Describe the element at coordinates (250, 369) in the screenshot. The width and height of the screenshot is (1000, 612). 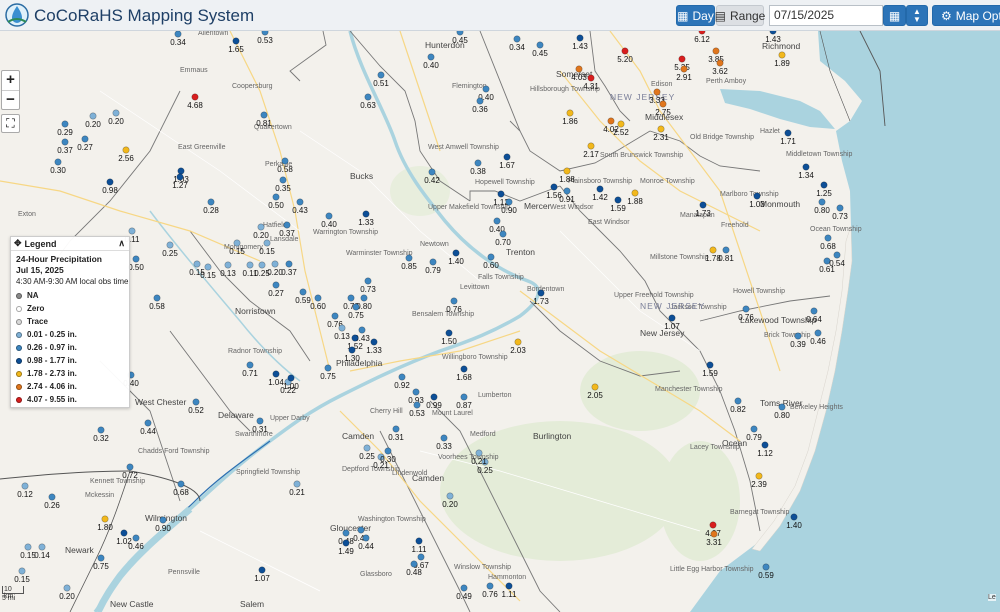
I see `station-marker: 0.71` at that location.